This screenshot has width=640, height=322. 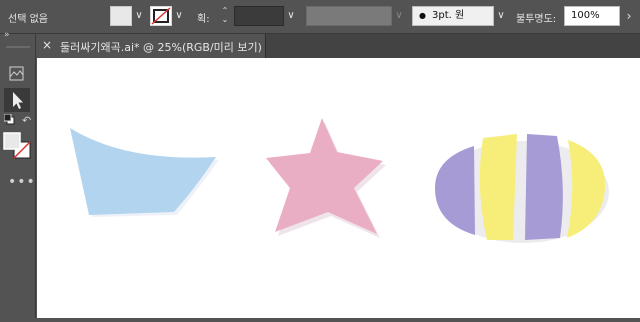 What do you see at coordinates (18, 47) in the screenshot?
I see `panel-grip` at bounding box center [18, 47].